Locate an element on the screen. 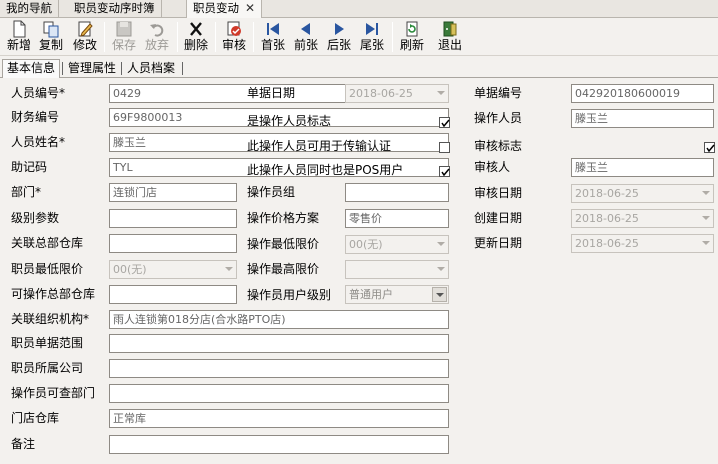 This screenshot has height=464, width=718. close-icon: ✕ is located at coordinates (250, 8).